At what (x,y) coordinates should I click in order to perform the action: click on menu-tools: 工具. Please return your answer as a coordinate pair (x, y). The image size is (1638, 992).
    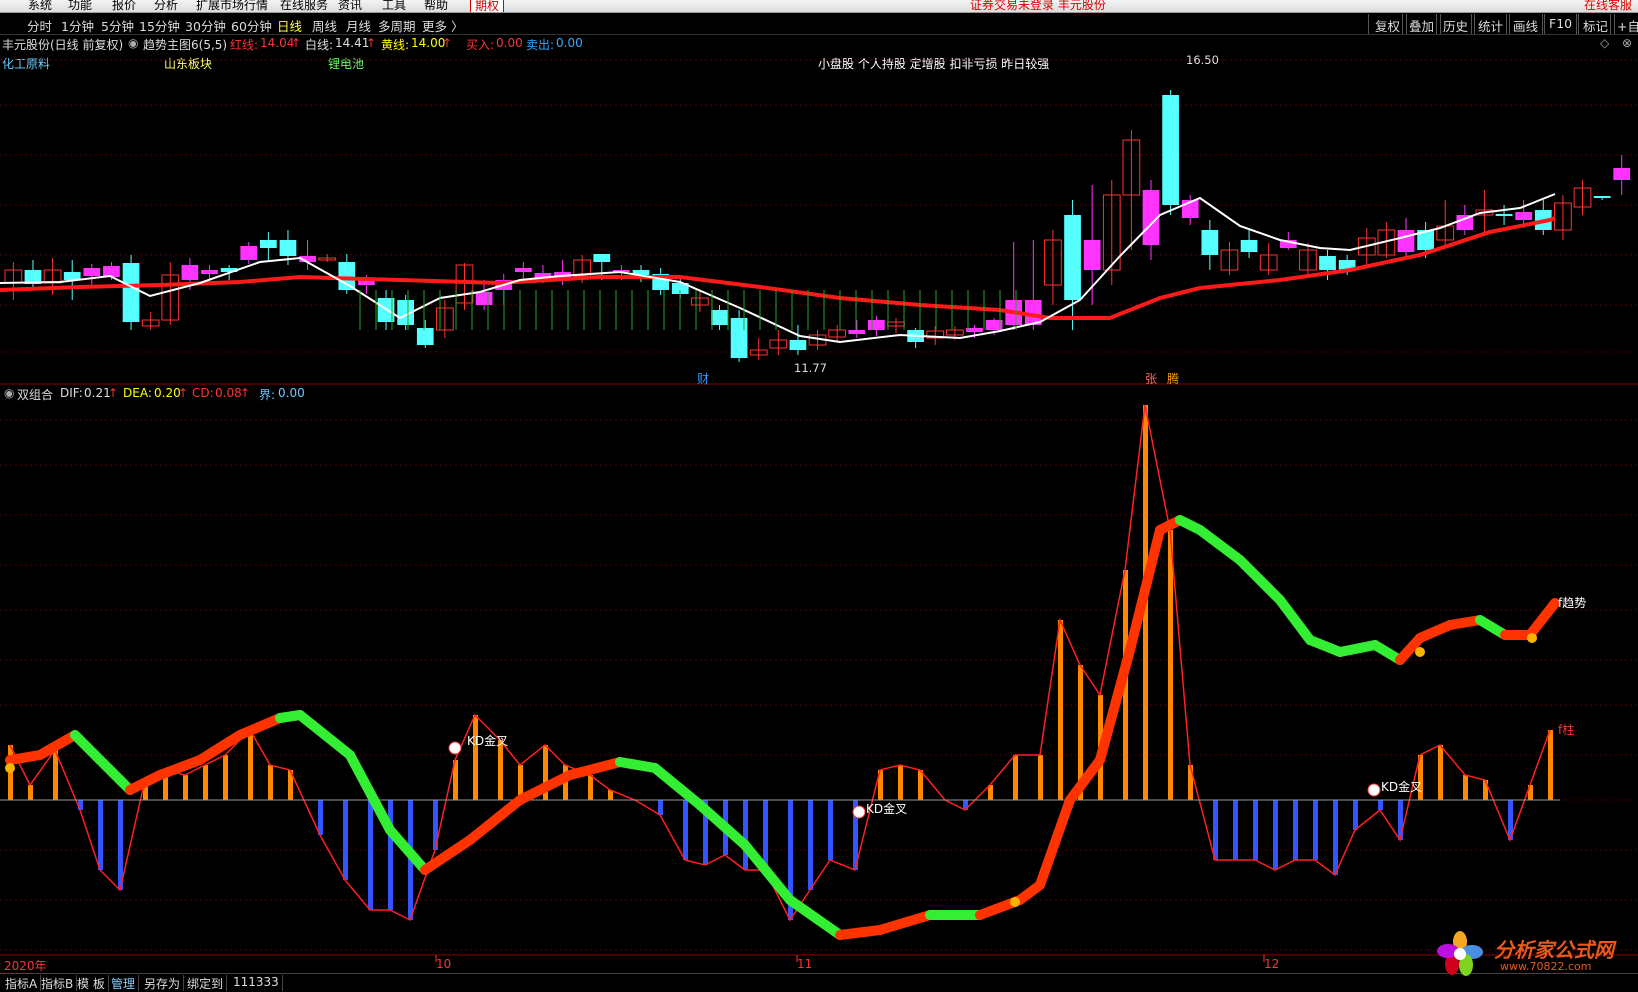
    Looking at the image, I should click on (394, 6).